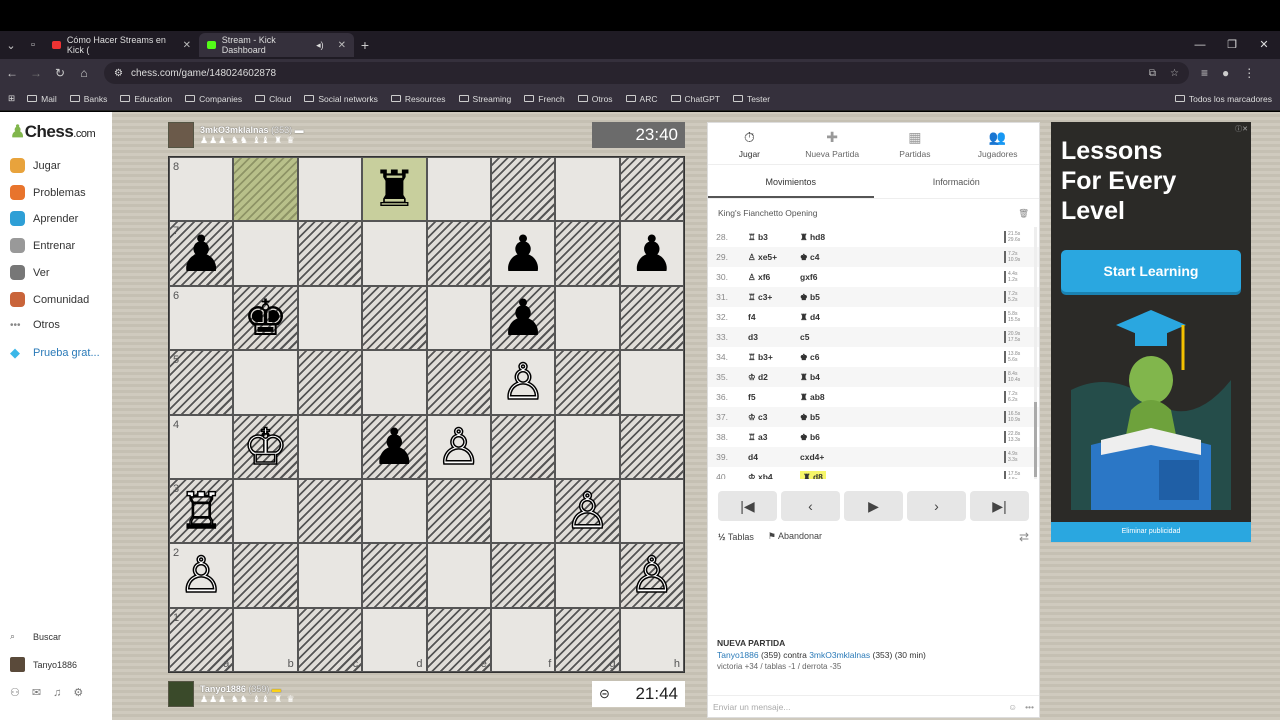  I want to click on next-move-button: ›, so click(936, 506).